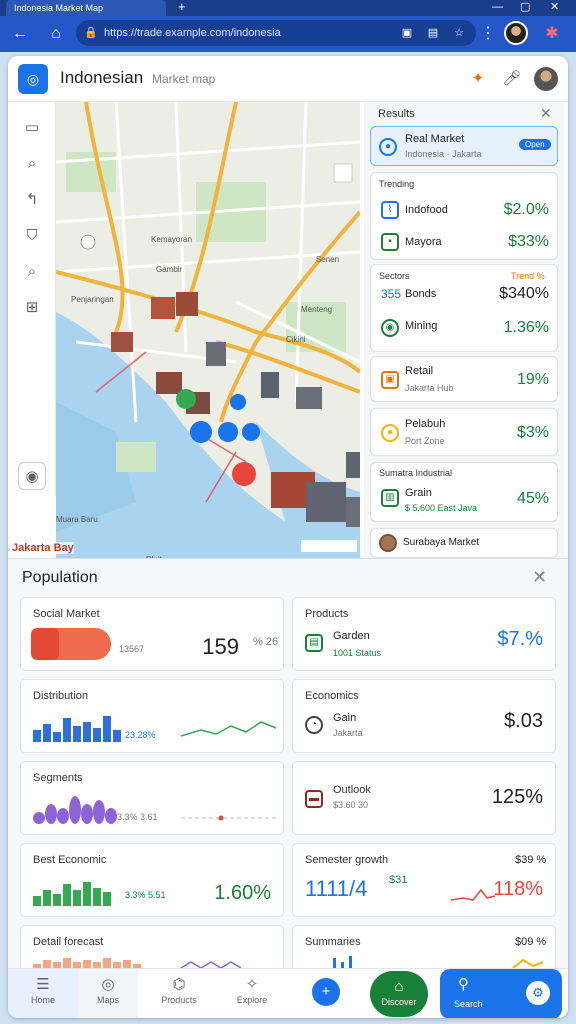 Image resolution: width=576 pixels, height=1024 pixels. Describe the element at coordinates (390, 433) in the screenshot. I see `coin-icon: ●` at that location.